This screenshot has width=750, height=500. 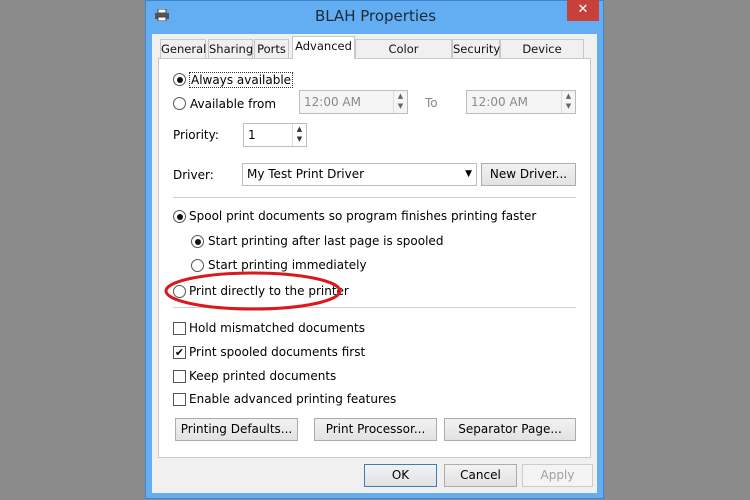 What do you see at coordinates (263, 376) in the screenshot?
I see `keep-printed-label: Keep printed documents` at bounding box center [263, 376].